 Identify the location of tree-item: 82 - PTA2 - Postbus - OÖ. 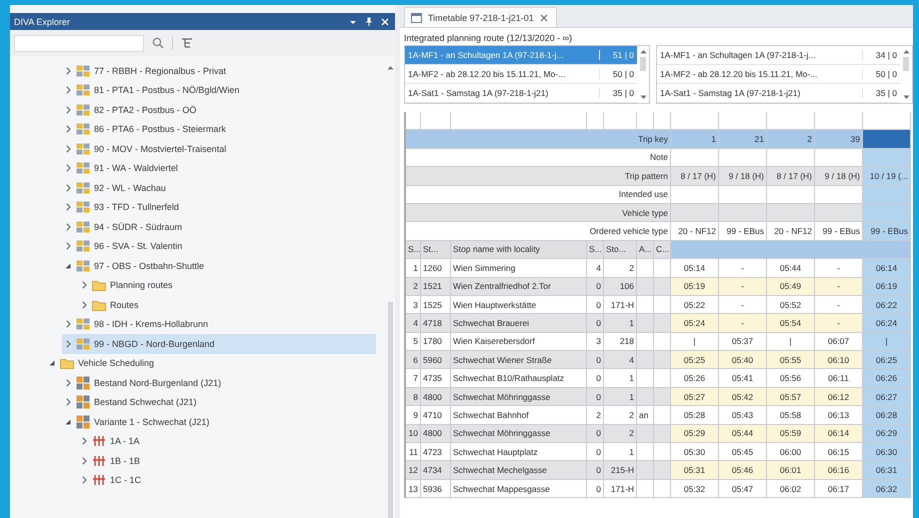
(219, 110).